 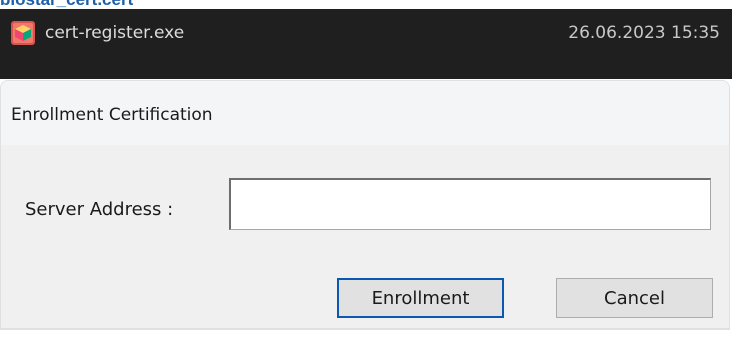 What do you see at coordinates (365, 328) in the screenshot?
I see `dialog-bottom-border` at bounding box center [365, 328].